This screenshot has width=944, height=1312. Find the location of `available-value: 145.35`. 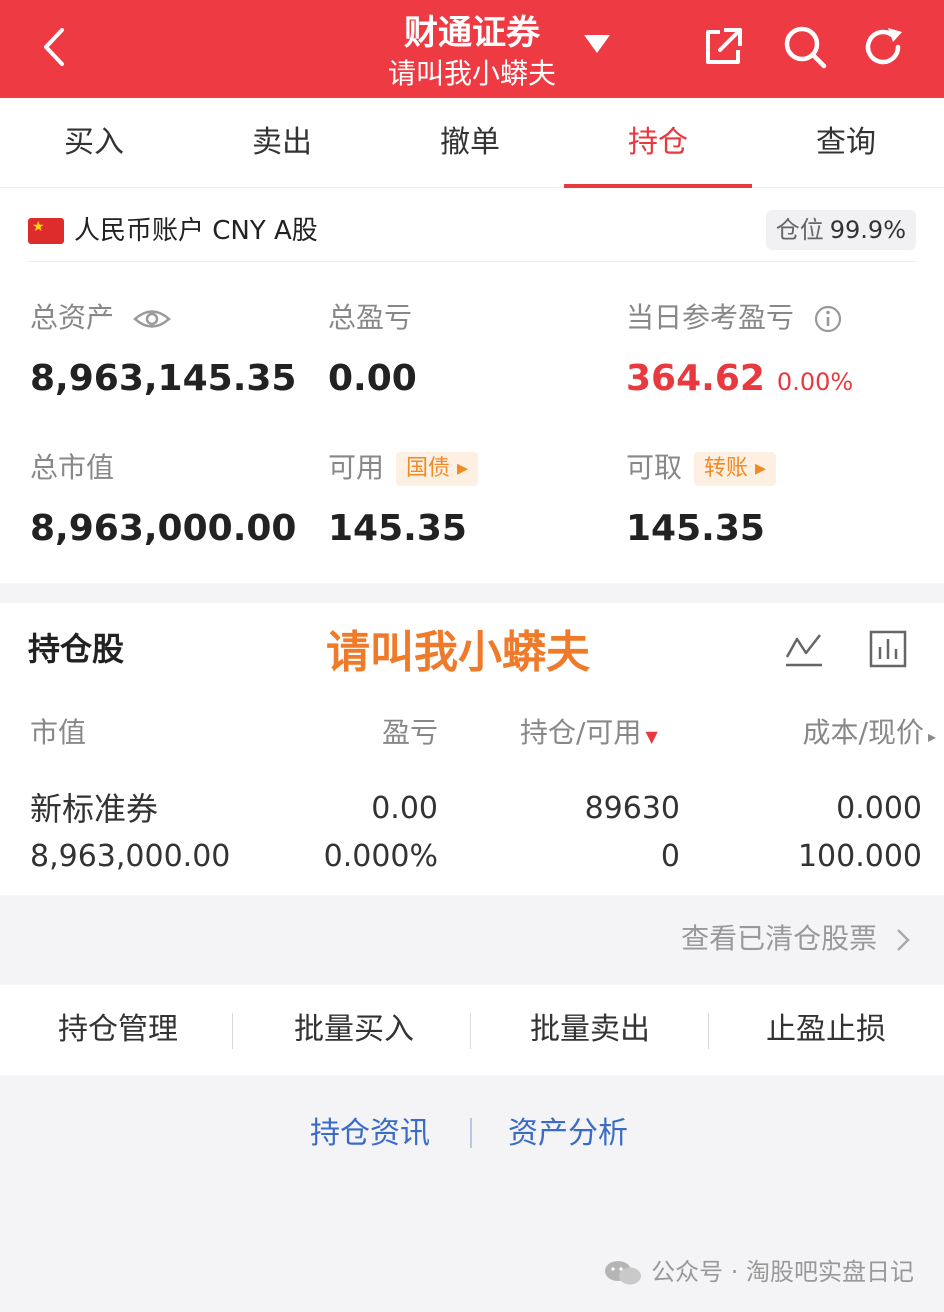

available-value: 145.35 is located at coordinates (397, 528).